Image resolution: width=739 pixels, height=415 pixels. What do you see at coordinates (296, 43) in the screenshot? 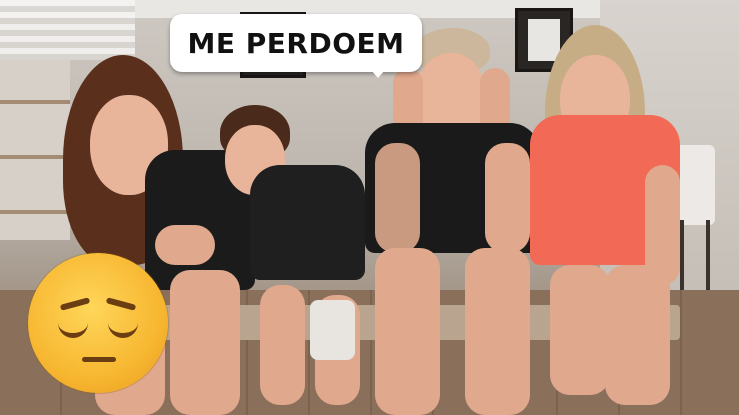
I see `caption-text: ME PERDOEM` at bounding box center [296, 43].